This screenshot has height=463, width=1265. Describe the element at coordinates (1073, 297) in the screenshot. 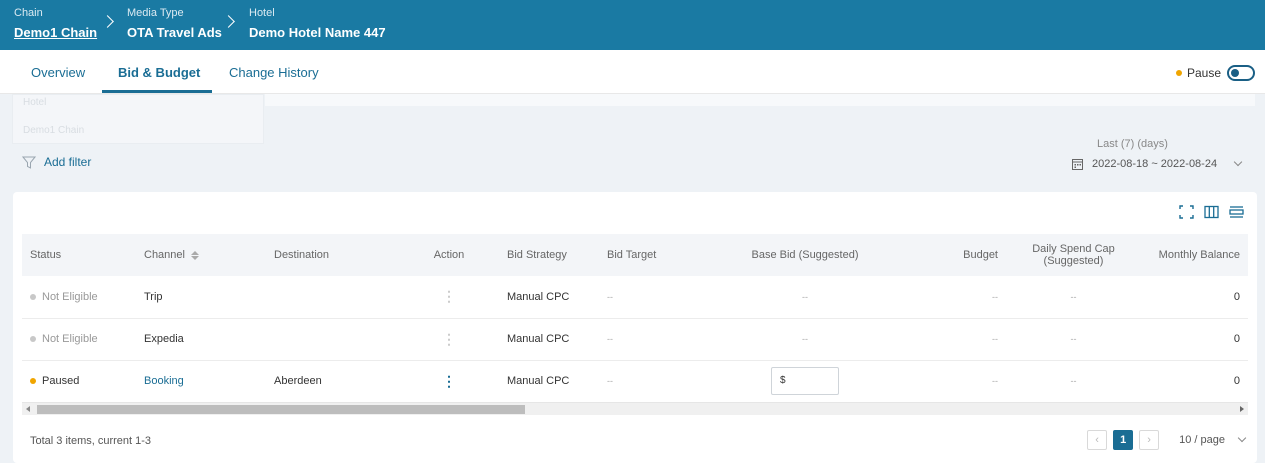

I see `daily-cap-cell: --` at that location.